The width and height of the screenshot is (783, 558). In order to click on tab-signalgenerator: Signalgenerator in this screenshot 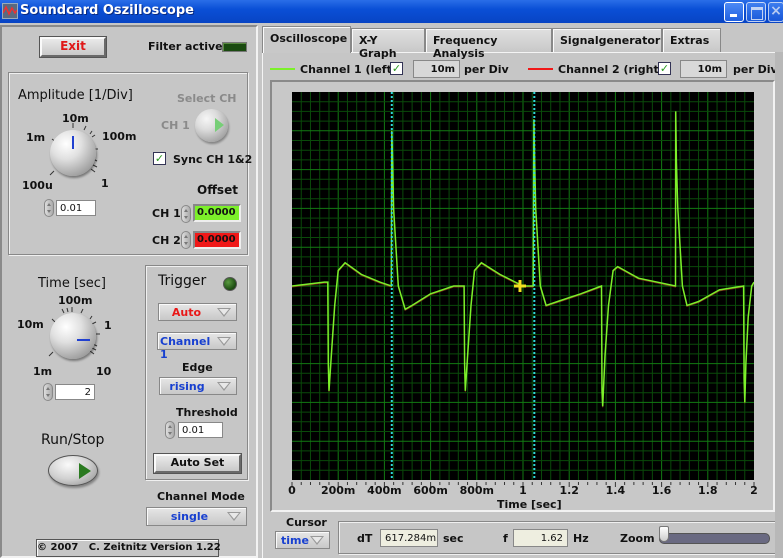, I will do `click(607, 40)`.